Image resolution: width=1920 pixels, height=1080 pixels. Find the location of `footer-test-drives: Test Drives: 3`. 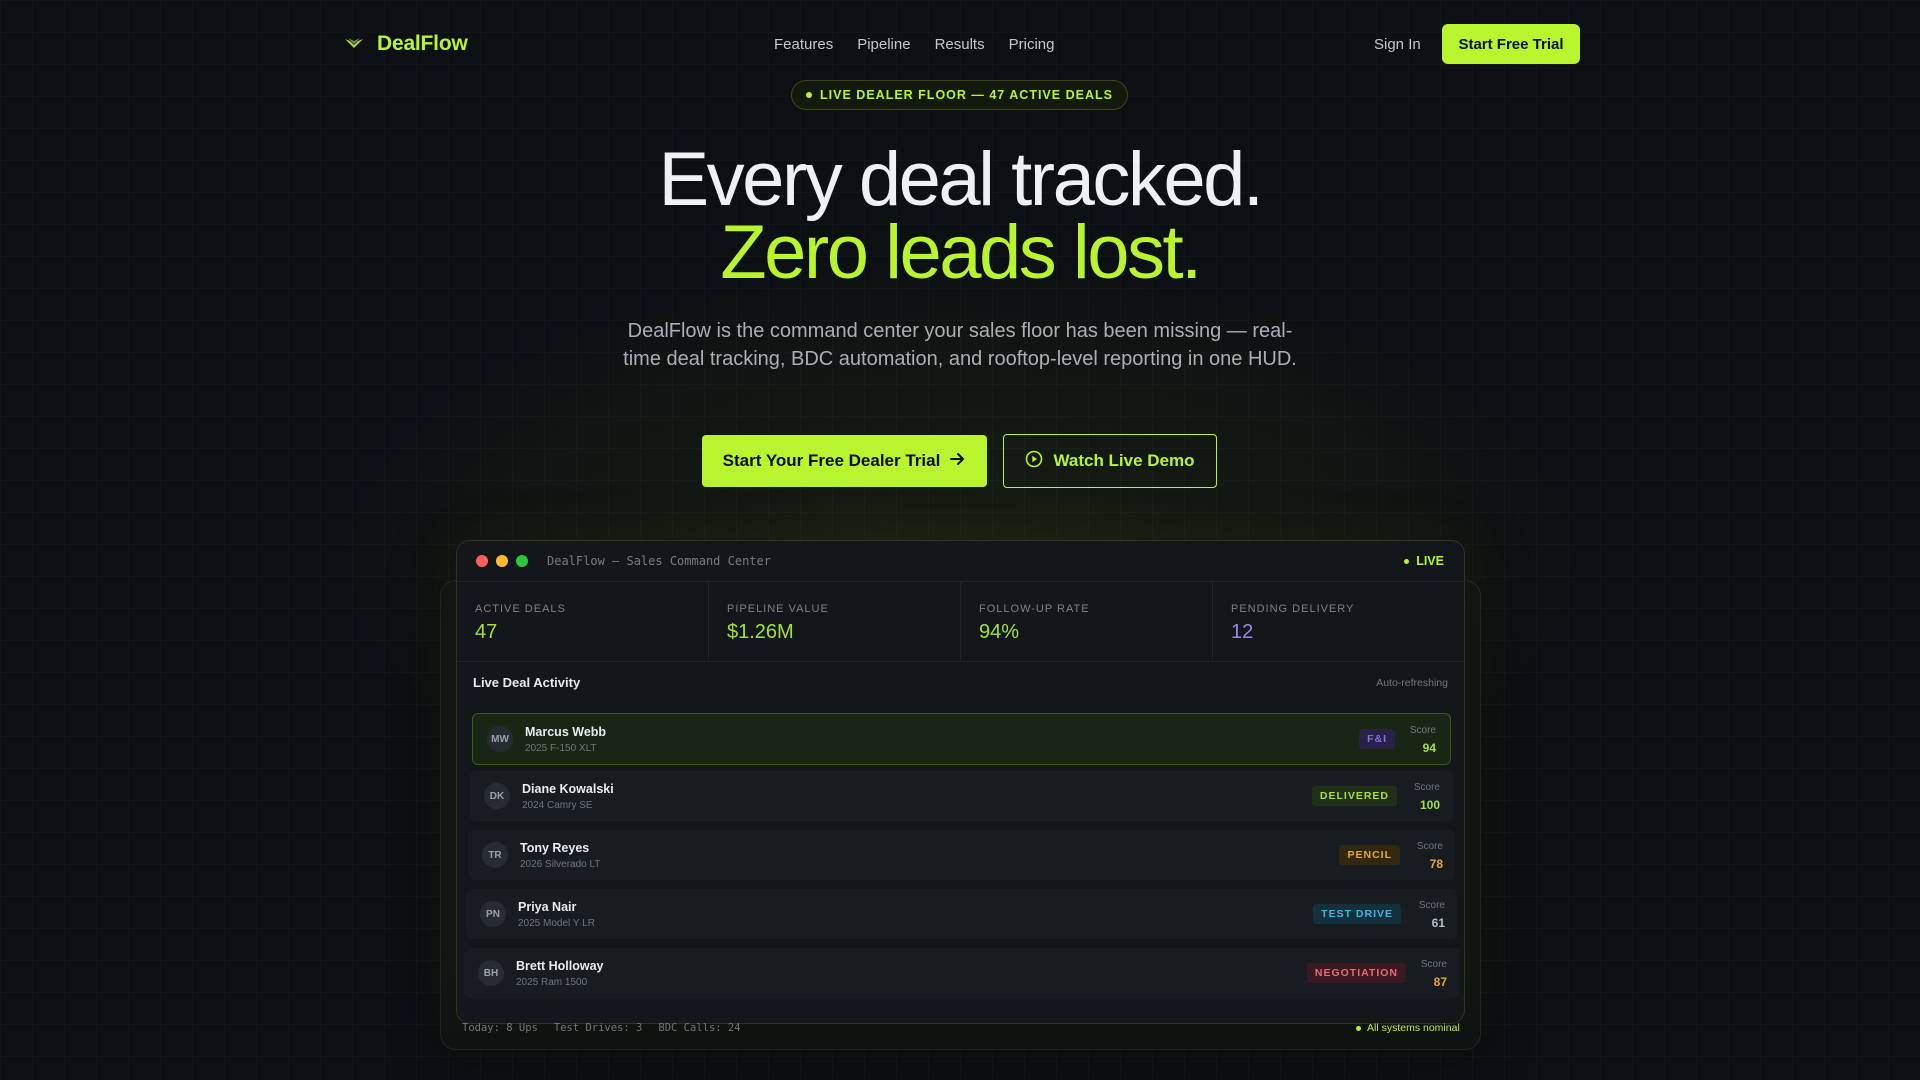

footer-test-drives: Test Drives: 3 is located at coordinates (598, 1028).